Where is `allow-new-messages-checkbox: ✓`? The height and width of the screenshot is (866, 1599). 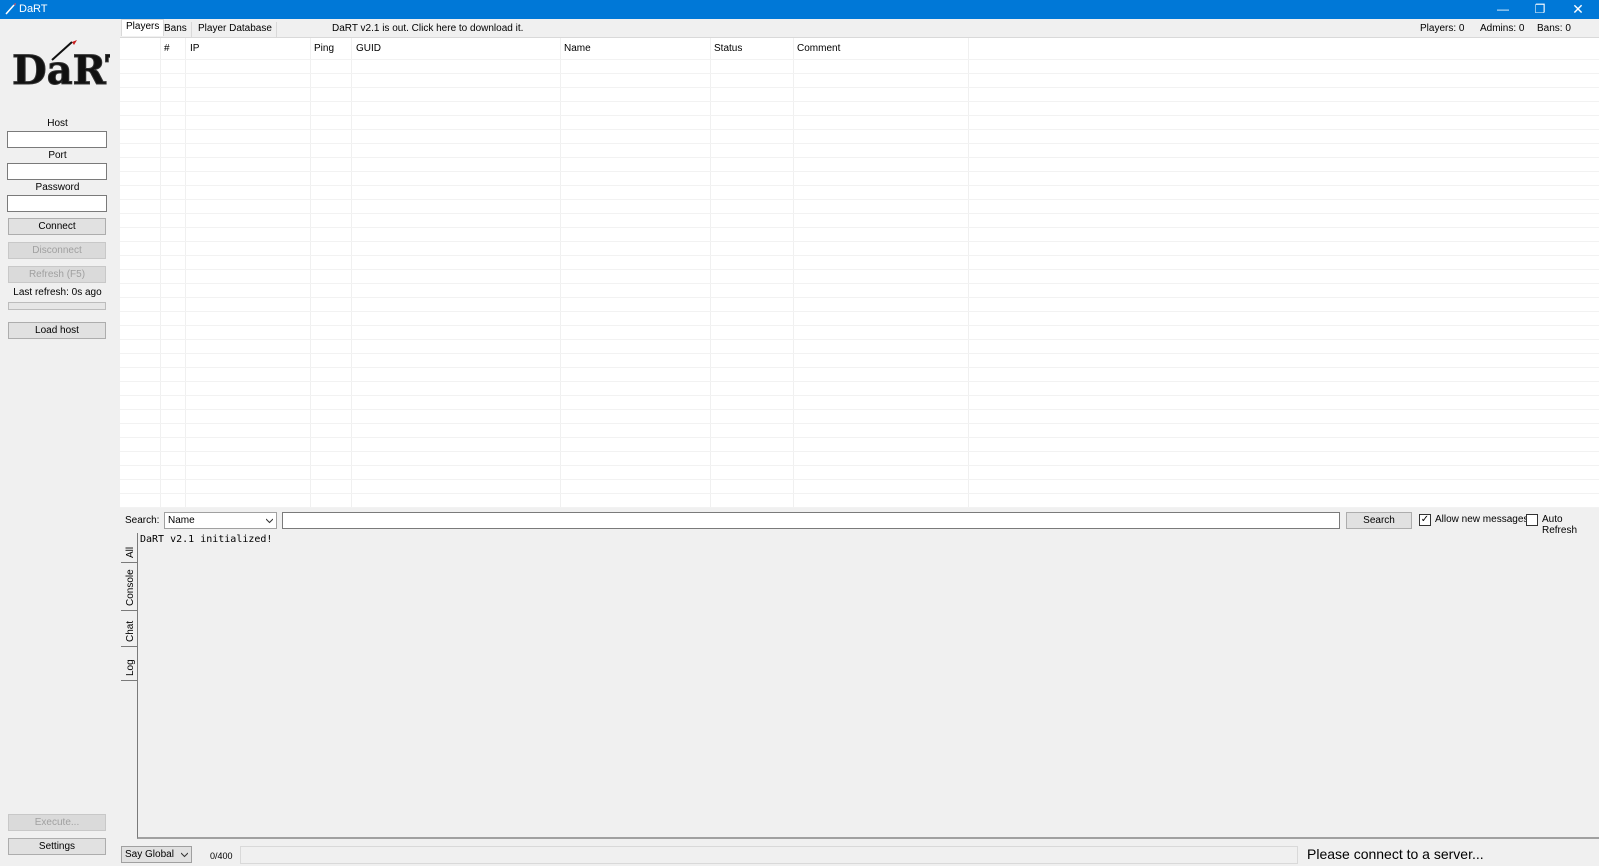
allow-new-messages-checkbox: ✓ is located at coordinates (1425, 520).